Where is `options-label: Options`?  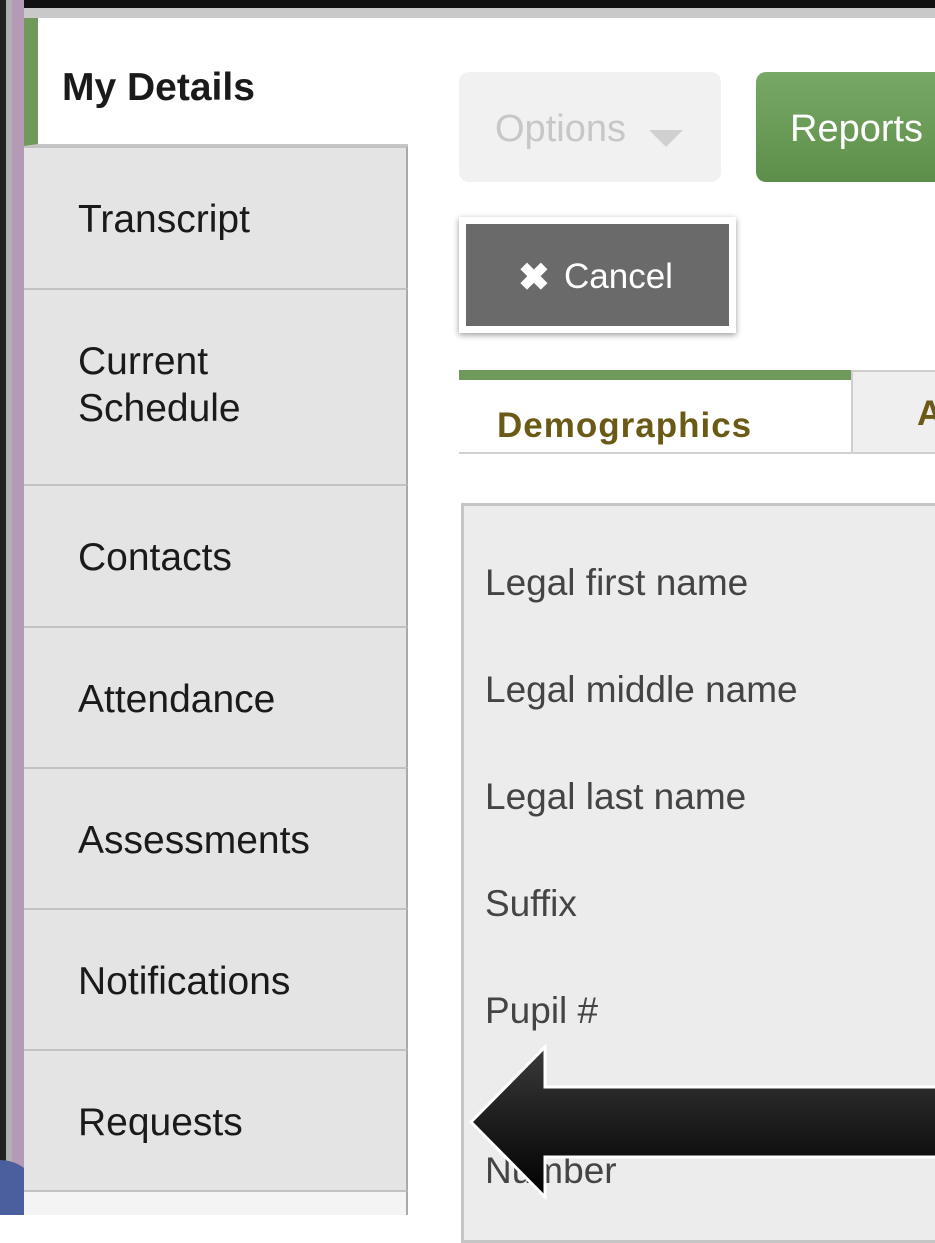
options-label: Options is located at coordinates (560, 129).